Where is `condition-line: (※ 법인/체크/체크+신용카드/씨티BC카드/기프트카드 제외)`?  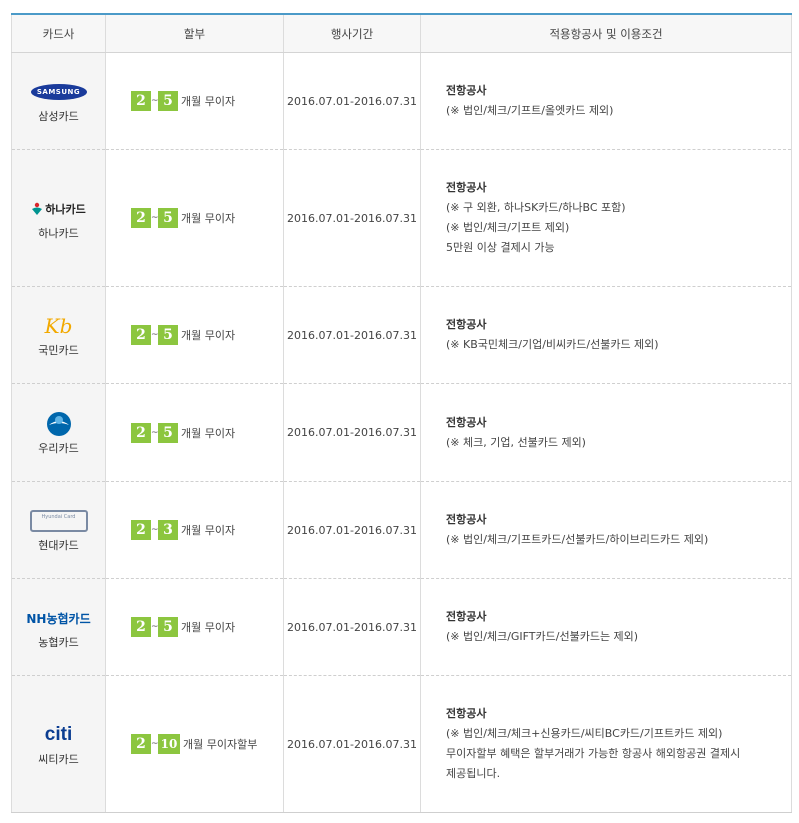
condition-line: (※ 법인/체크/체크+신용카드/씨티BC카드/기프트카드 제외) is located at coordinates (584, 733).